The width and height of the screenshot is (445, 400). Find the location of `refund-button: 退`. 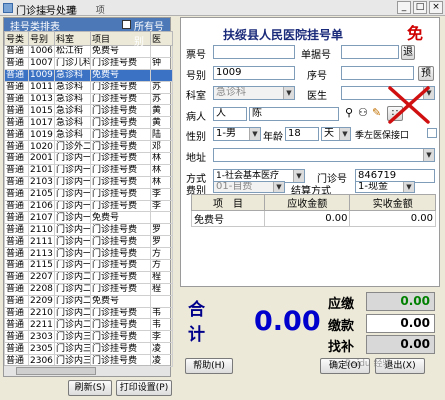

refund-button: 退 is located at coordinates (408, 52).